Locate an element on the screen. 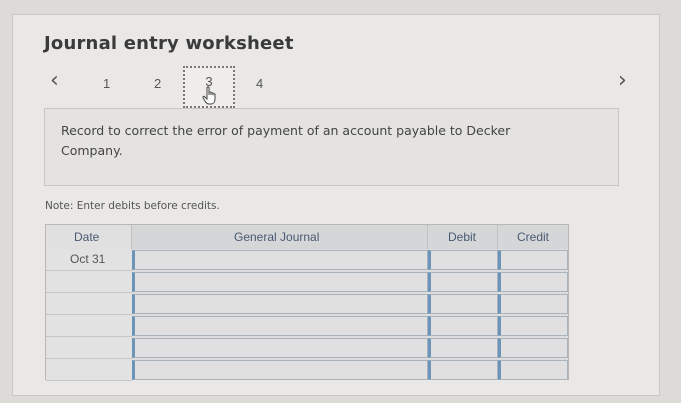 The height and width of the screenshot is (403, 681). chevron-right-icon: › is located at coordinates (622, 81).